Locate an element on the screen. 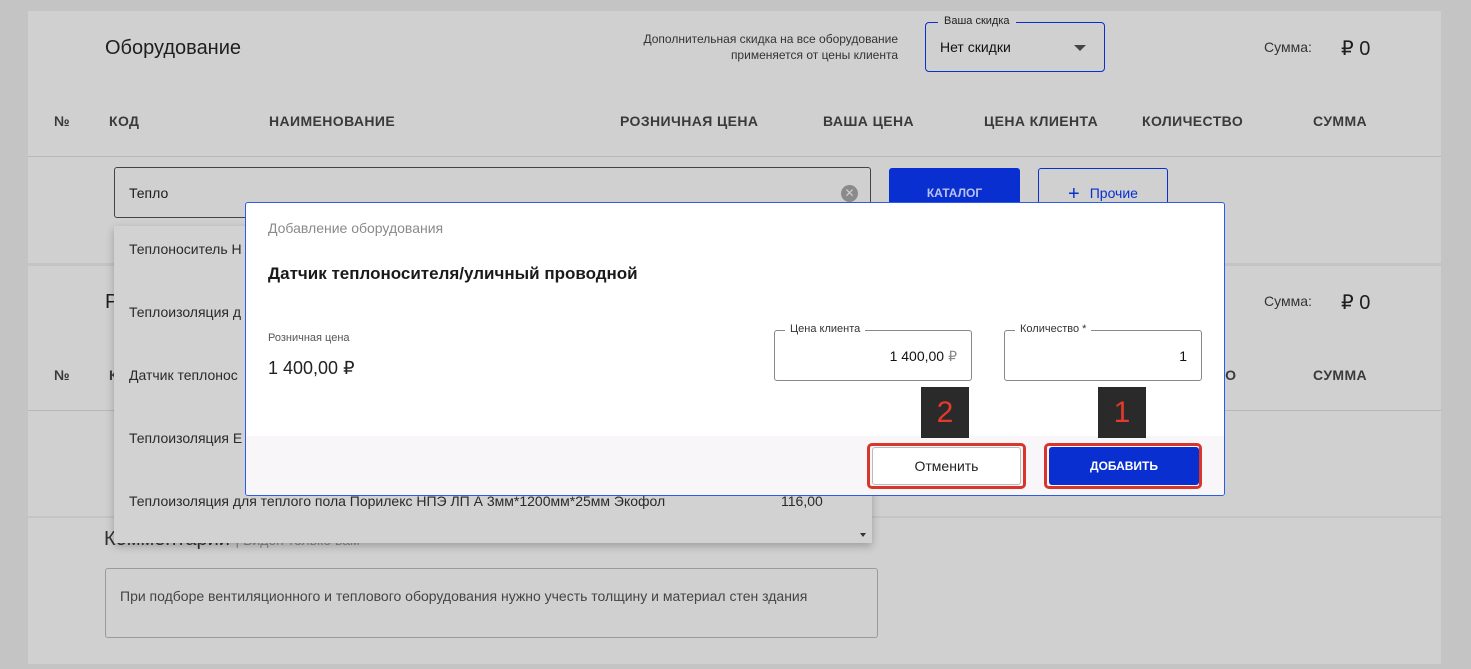  client-price-value: 1 400,00 is located at coordinates (917, 356).